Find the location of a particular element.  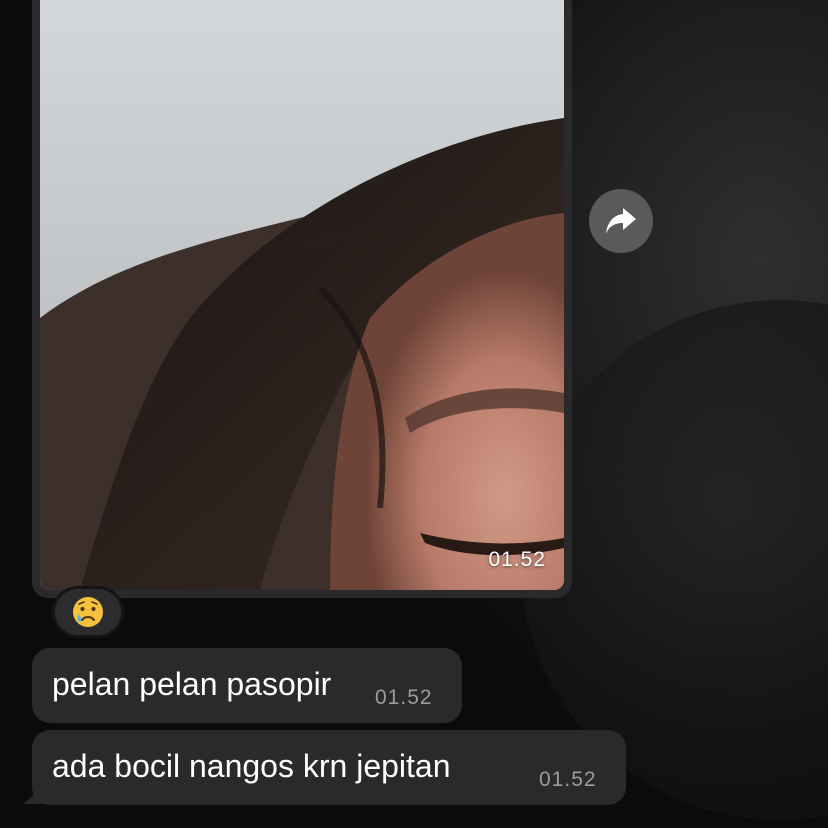

forward-arrow-icon is located at coordinates (621, 221).